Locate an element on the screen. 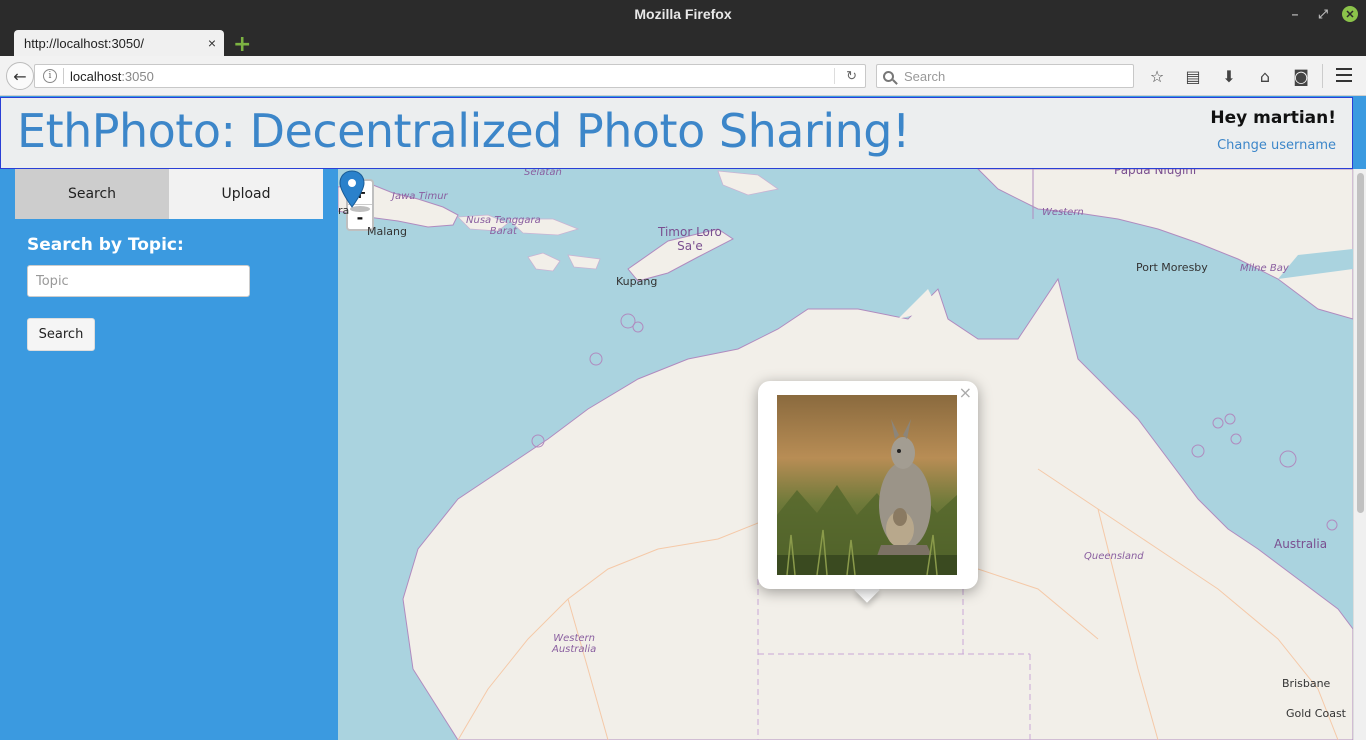 The height and width of the screenshot is (740, 1366). tab-close-icon: × is located at coordinates (212, 43).